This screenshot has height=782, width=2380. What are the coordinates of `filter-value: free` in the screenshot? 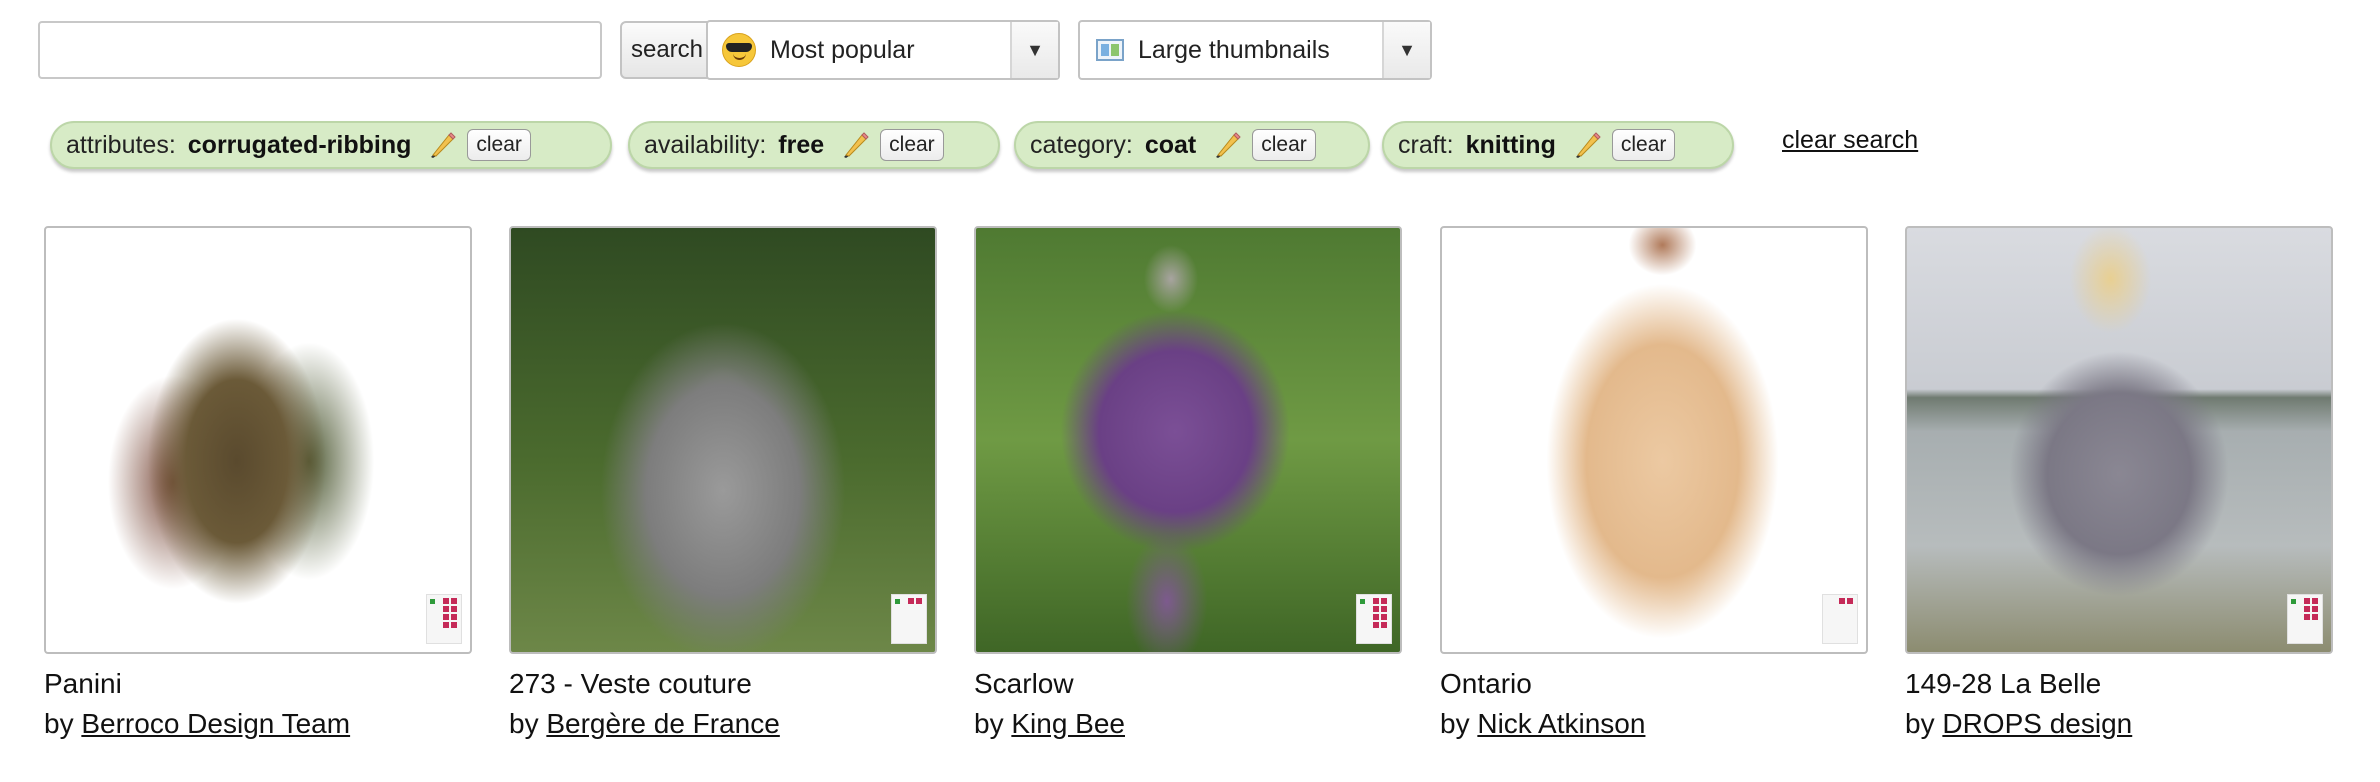 It's located at (801, 144).